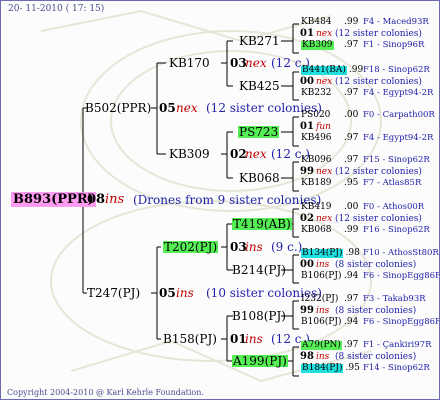 Image resolution: width=440 pixels, height=400 pixels. I want to click on g4-count: 02, so click(307, 218).